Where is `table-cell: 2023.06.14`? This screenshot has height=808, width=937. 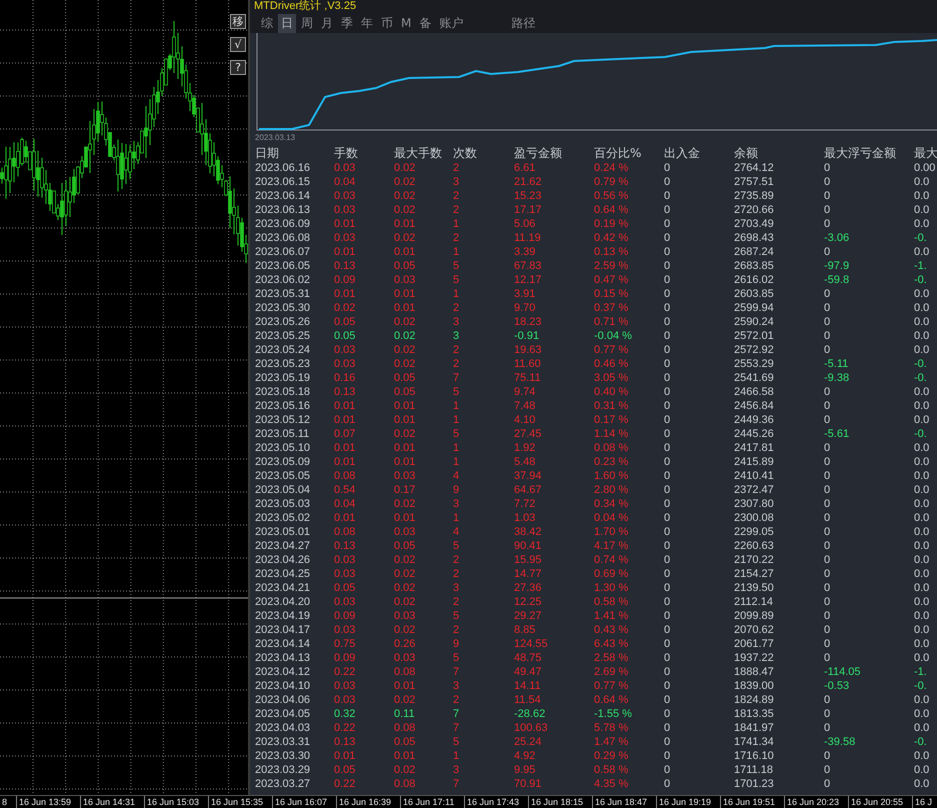
table-cell: 2023.06.14 is located at coordinates (282, 196).